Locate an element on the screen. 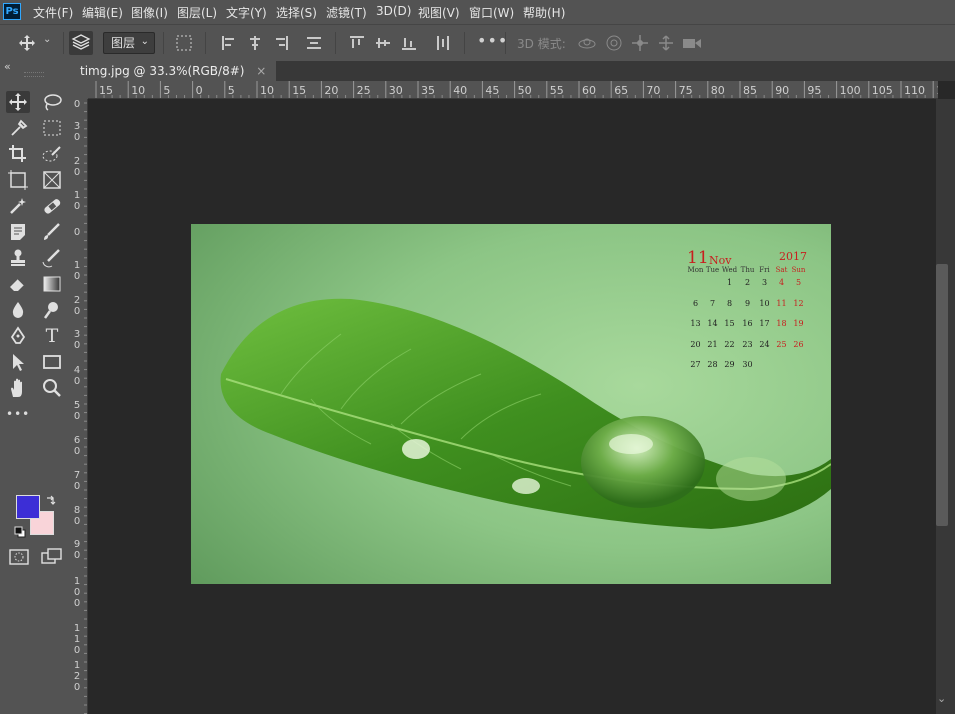 Image resolution: width=955 pixels, height=714 pixels. 3d-pan-icon is located at coordinates (640, 43).